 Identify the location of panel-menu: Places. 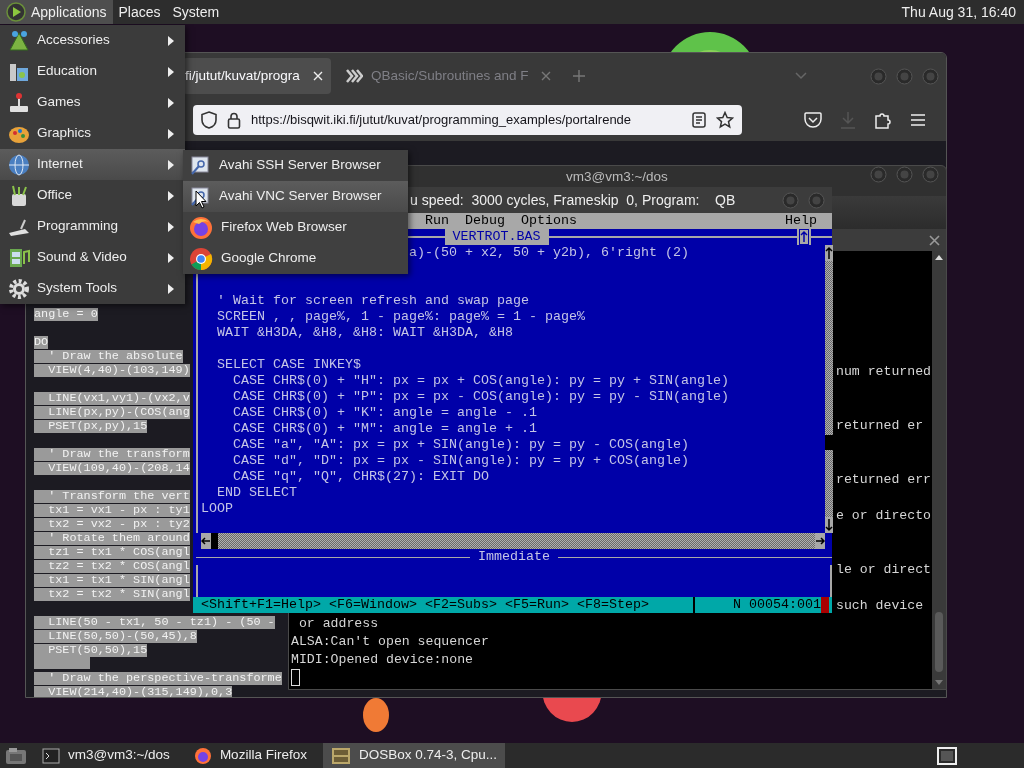
(139, 12).